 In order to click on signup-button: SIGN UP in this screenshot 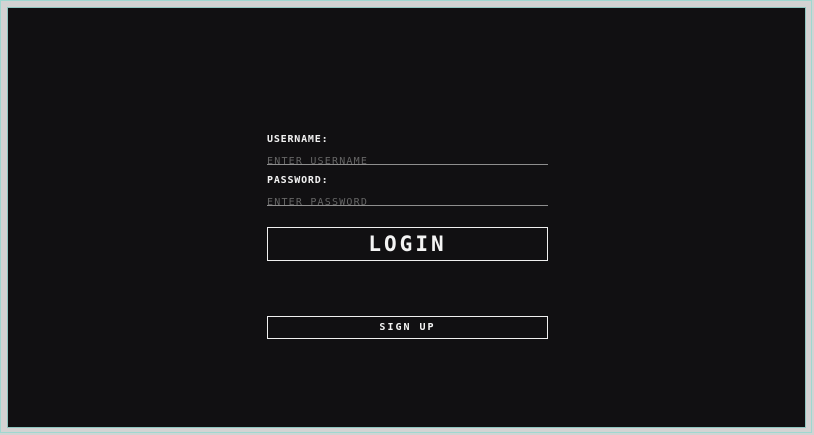, I will do `click(407, 327)`.